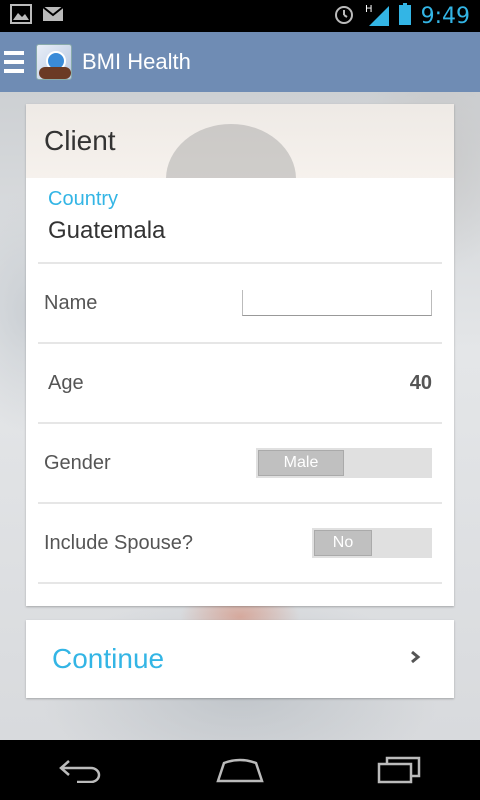 This screenshot has width=480, height=800. I want to click on status-time: 9:49, so click(445, 16).